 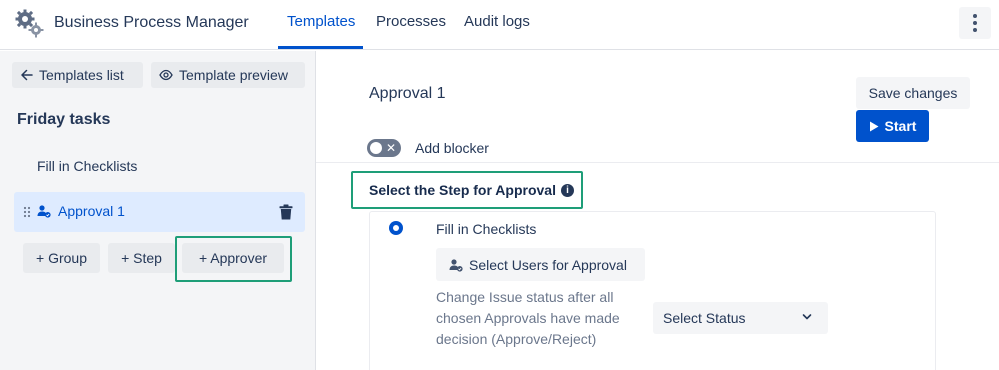 I want to click on tab-audit-logs: Audit logs, so click(x=497, y=21).